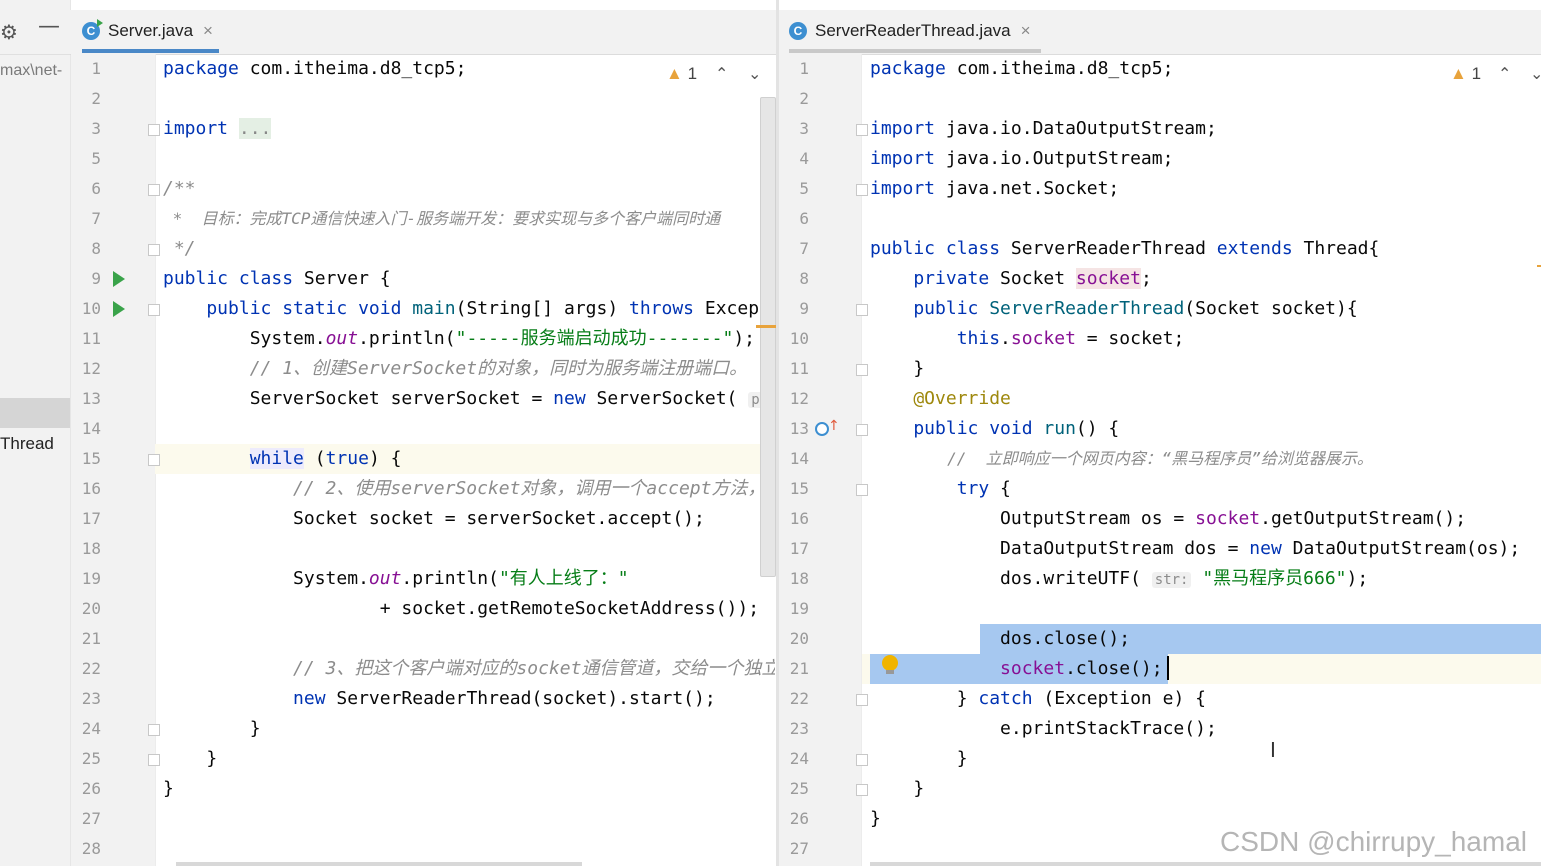 This screenshot has width=1541, height=866. What do you see at coordinates (799, 458) in the screenshot?
I see `line-number: 14` at bounding box center [799, 458].